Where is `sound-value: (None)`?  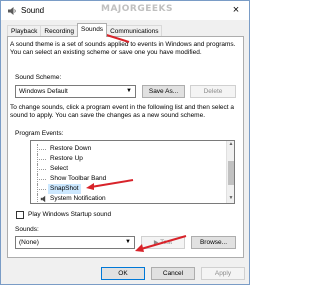 sound-value: (None) is located at coordinates (29, 242).